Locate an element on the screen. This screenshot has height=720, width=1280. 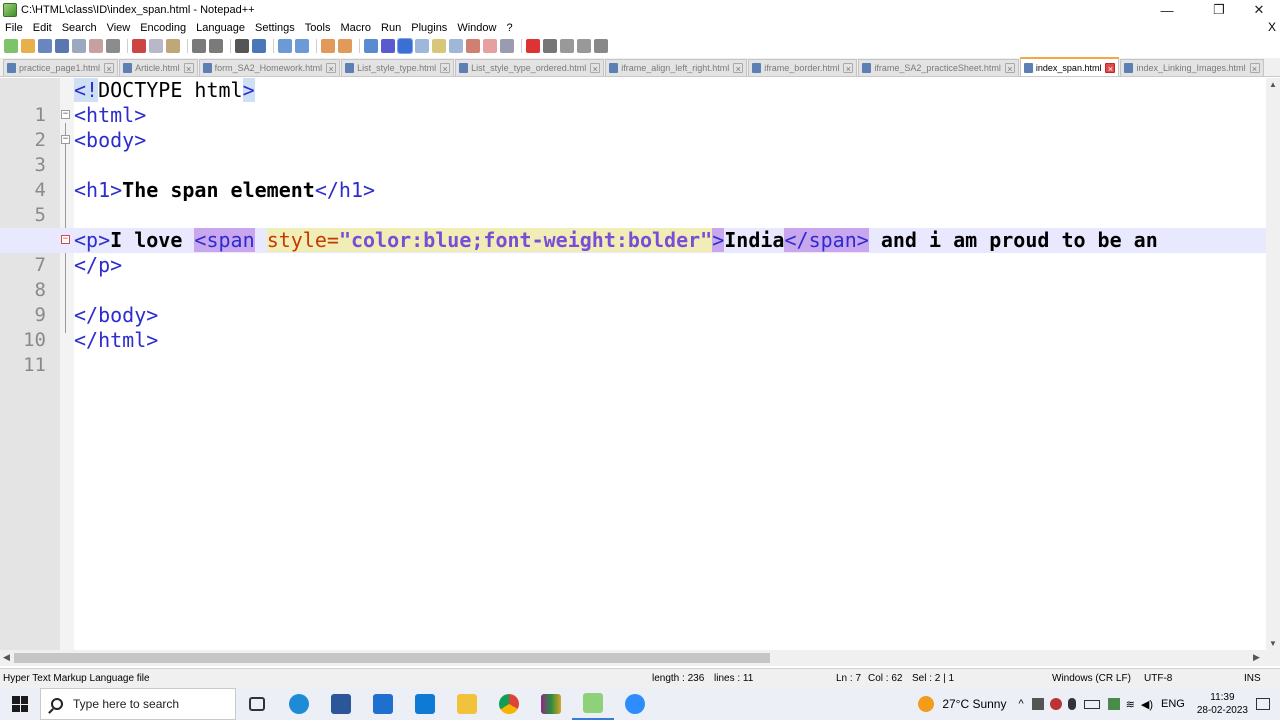
show-hidden-icons-icon: ^ is located at coordinates (1020, 704).